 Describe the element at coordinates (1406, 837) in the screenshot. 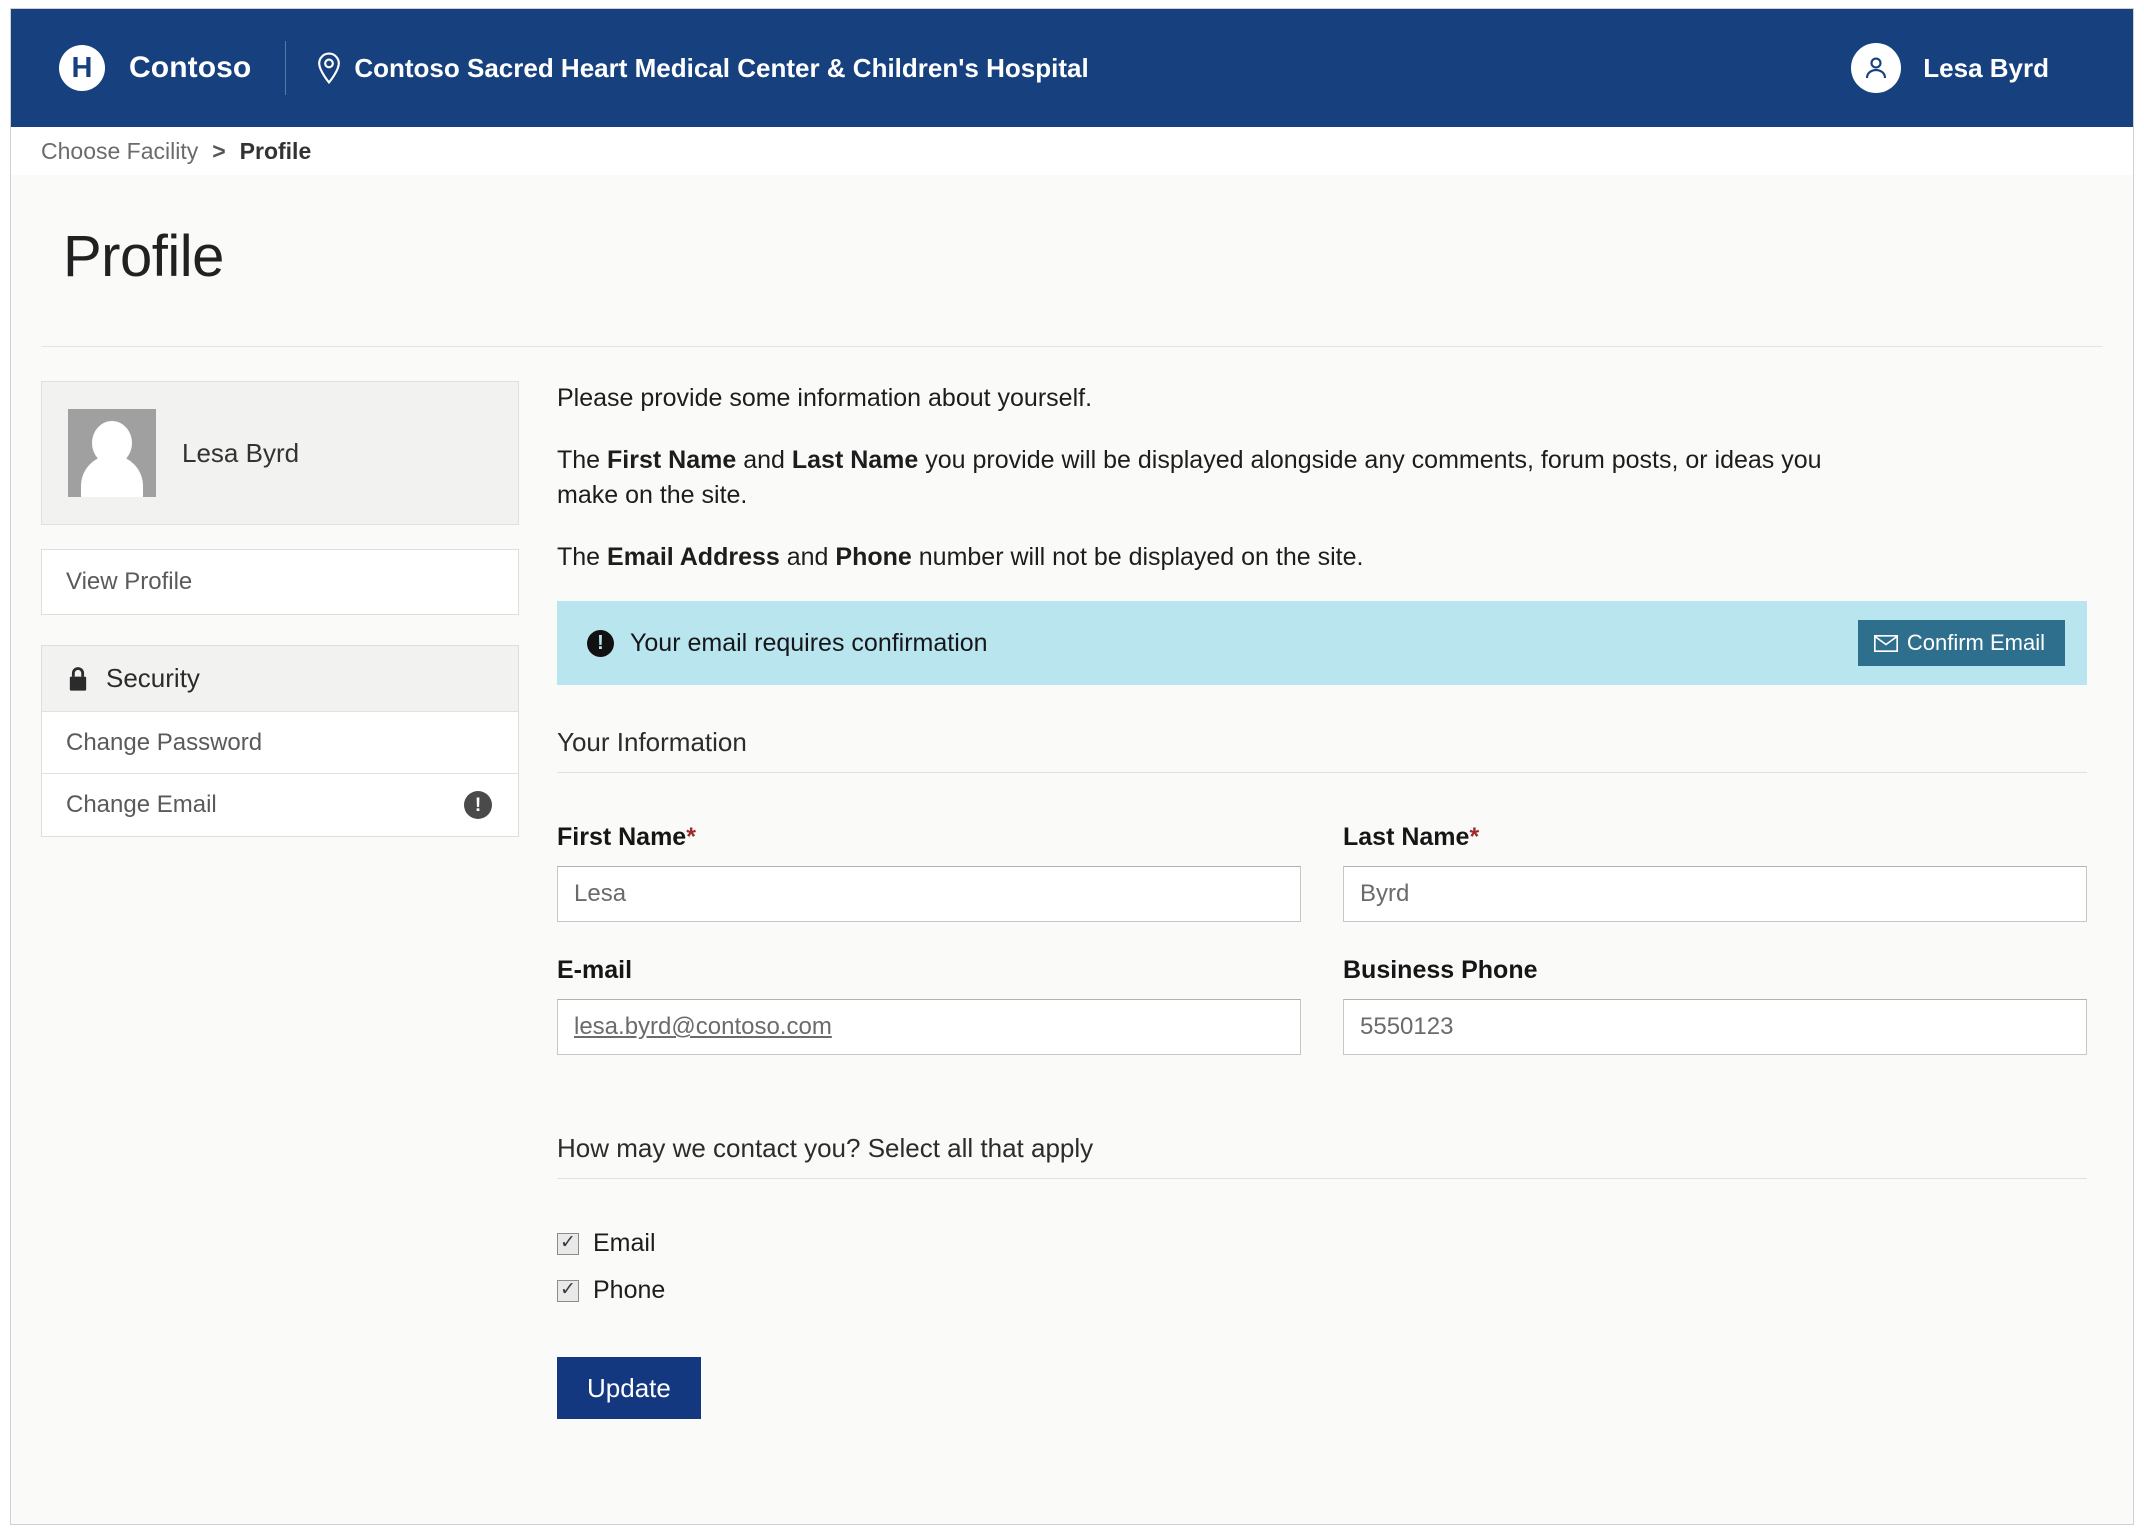

I see `last-name-label-text: Last Name` at that location.